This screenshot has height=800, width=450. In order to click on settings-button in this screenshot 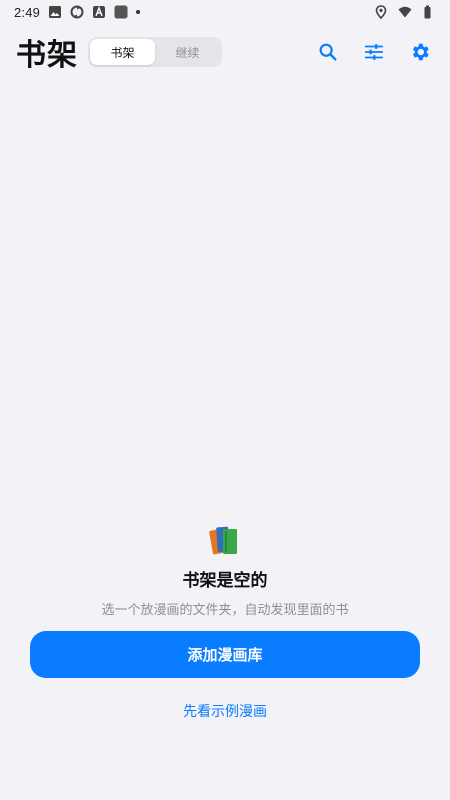, I will do `click(420, 52)`.